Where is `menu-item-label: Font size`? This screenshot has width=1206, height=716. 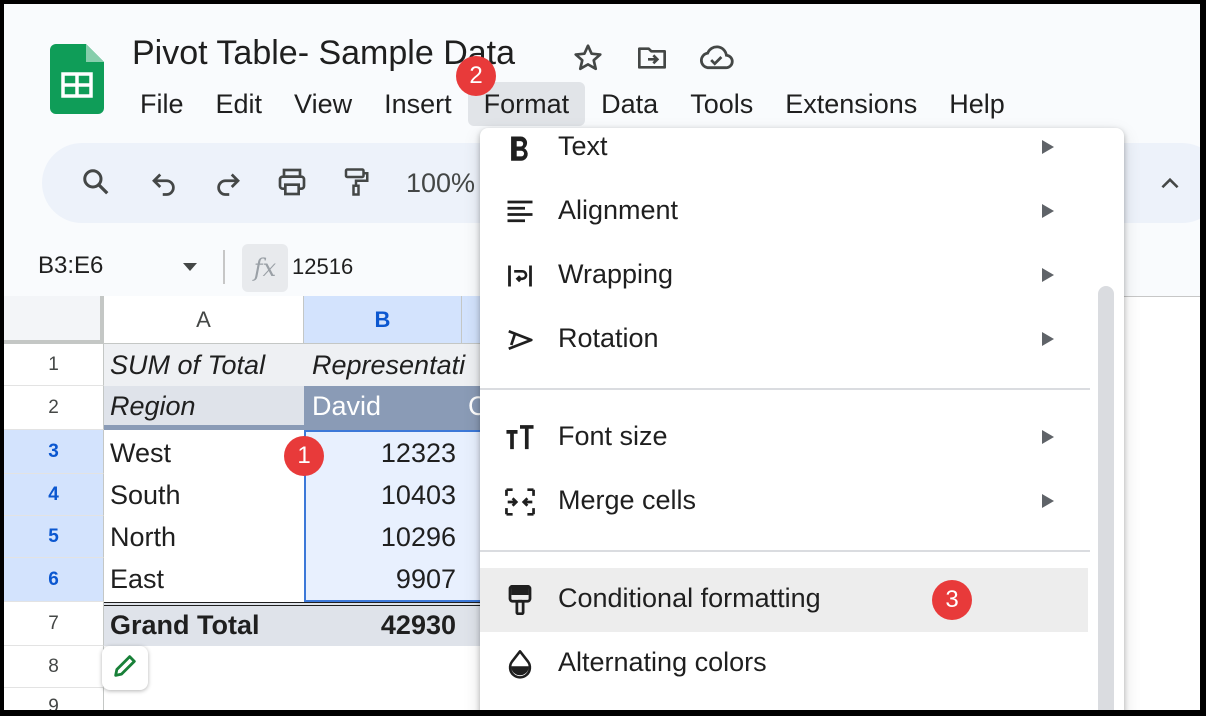
menu-item-label: Font size is located at coordinates (613, 436).